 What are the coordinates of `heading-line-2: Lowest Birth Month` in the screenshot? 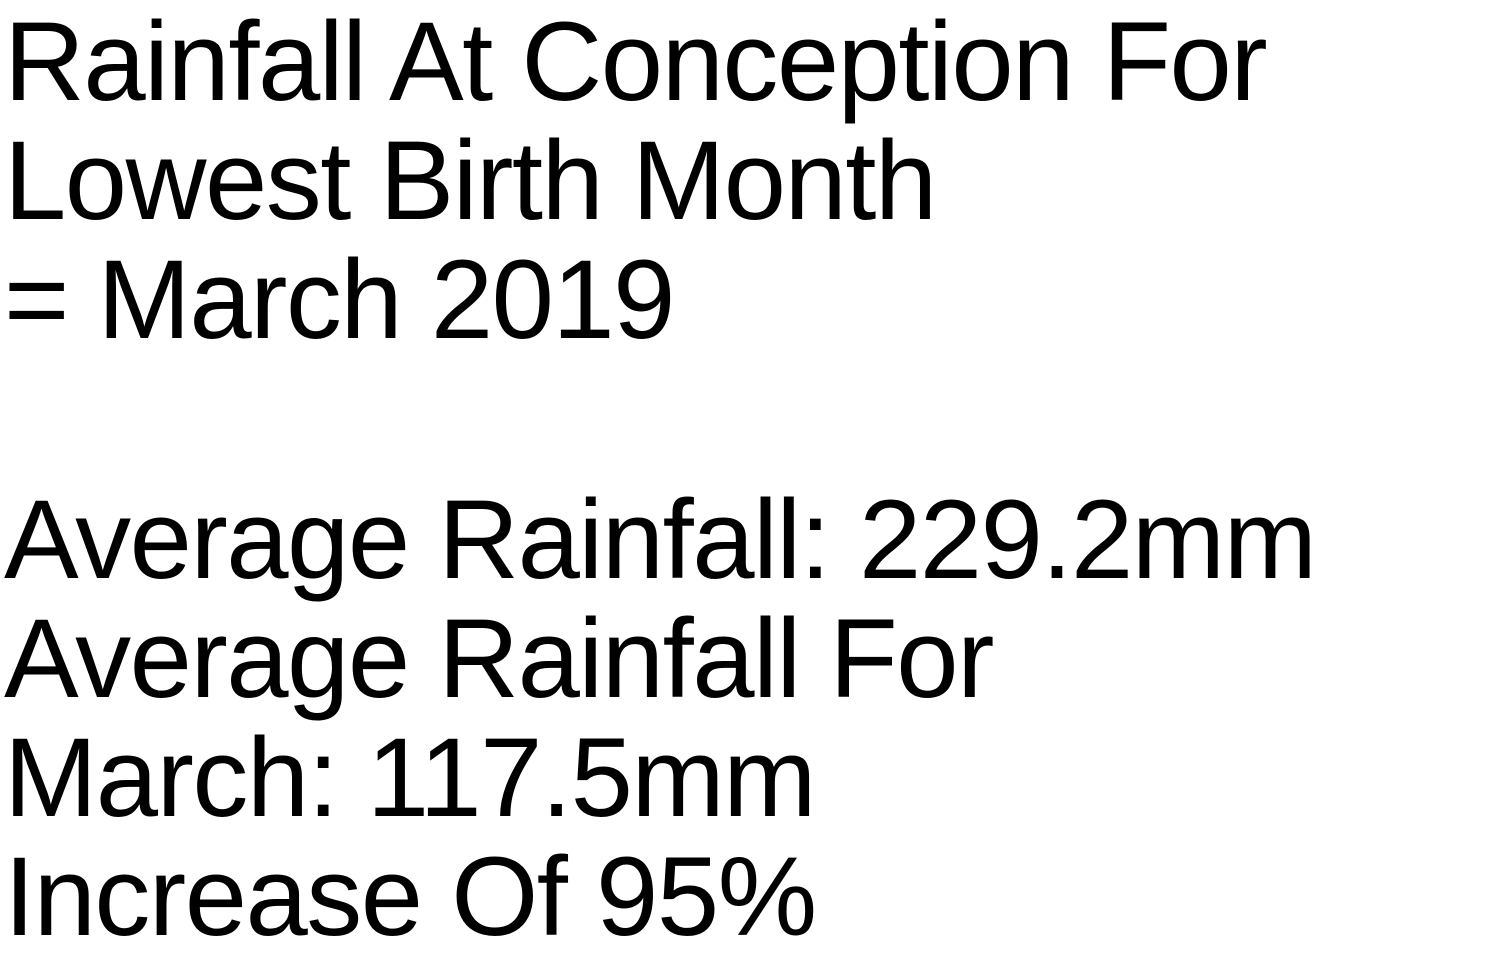 It's located at (470, 180).